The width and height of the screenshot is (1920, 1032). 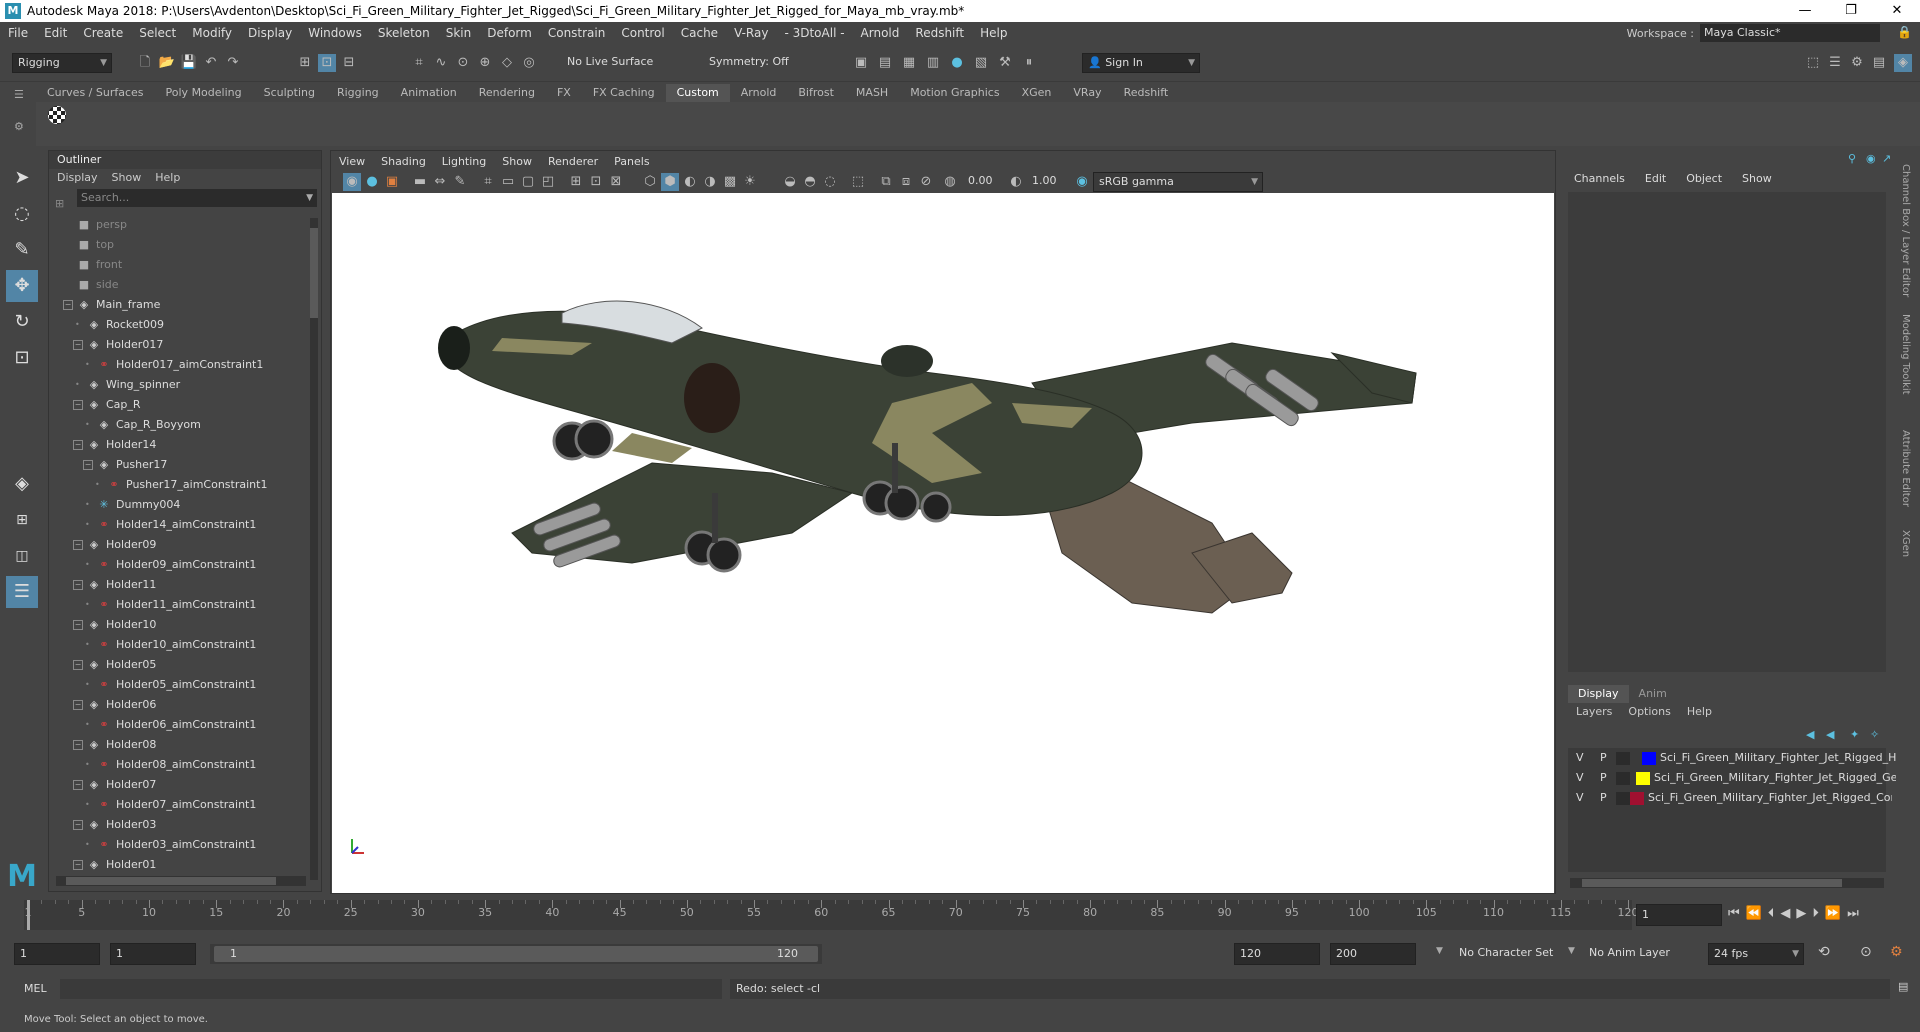 I want to click on outliner-row: ■ top, so click(x=178, y=245).